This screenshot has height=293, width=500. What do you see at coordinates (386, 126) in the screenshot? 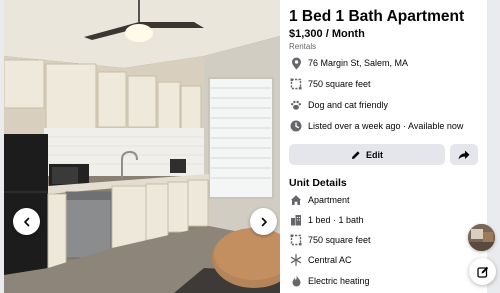
I see `detail-text: Listed over a week ago · Available now` at bounding box center [386, 126].